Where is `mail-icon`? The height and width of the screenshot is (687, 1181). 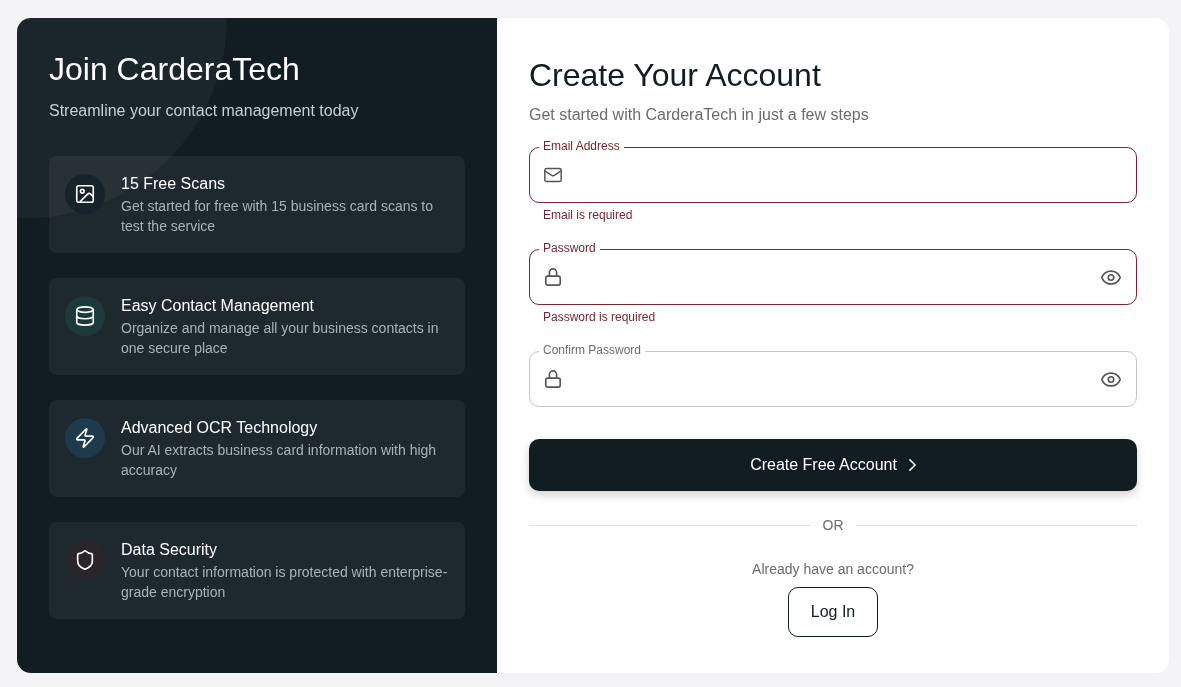
mail-icon is located at coordinates (553, 175).